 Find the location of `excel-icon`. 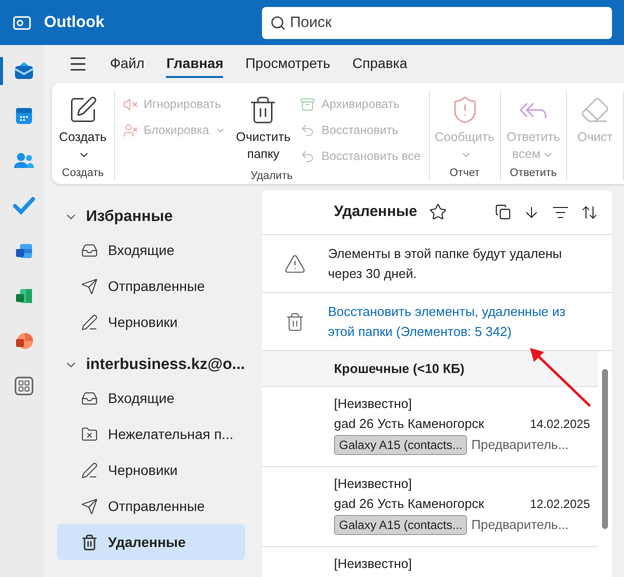

excel-icon is located at coordinates (24, 296).